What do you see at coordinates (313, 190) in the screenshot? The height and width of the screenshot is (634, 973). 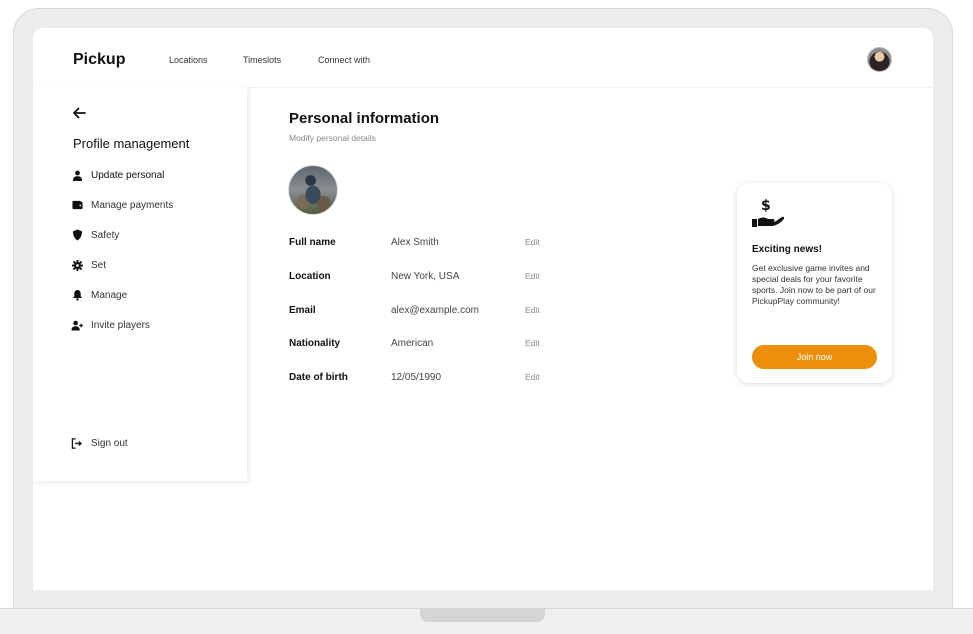 I see `profile-photo` at bounding box center [313, 190].